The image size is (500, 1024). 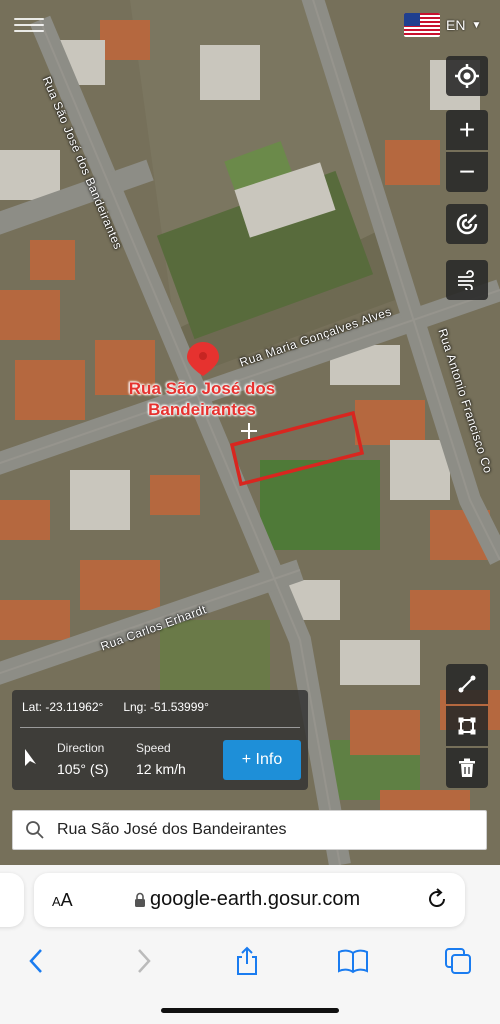 I want to click on divider, so click(x=160, y=727).